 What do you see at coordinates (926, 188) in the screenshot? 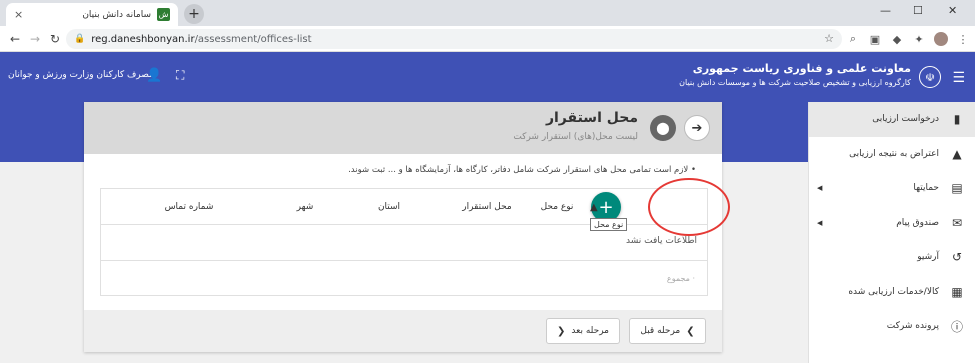
I see `sidebar-item-label: حمایتها` at bounding box center [926, 188].